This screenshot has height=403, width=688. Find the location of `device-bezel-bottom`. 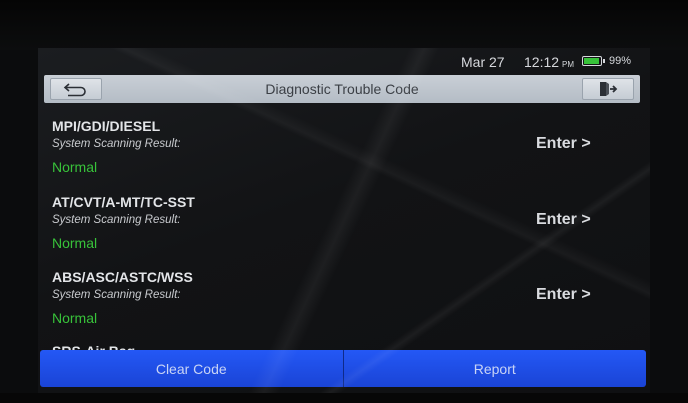

device-bezel-bottom is located at coordinates (344, 398).